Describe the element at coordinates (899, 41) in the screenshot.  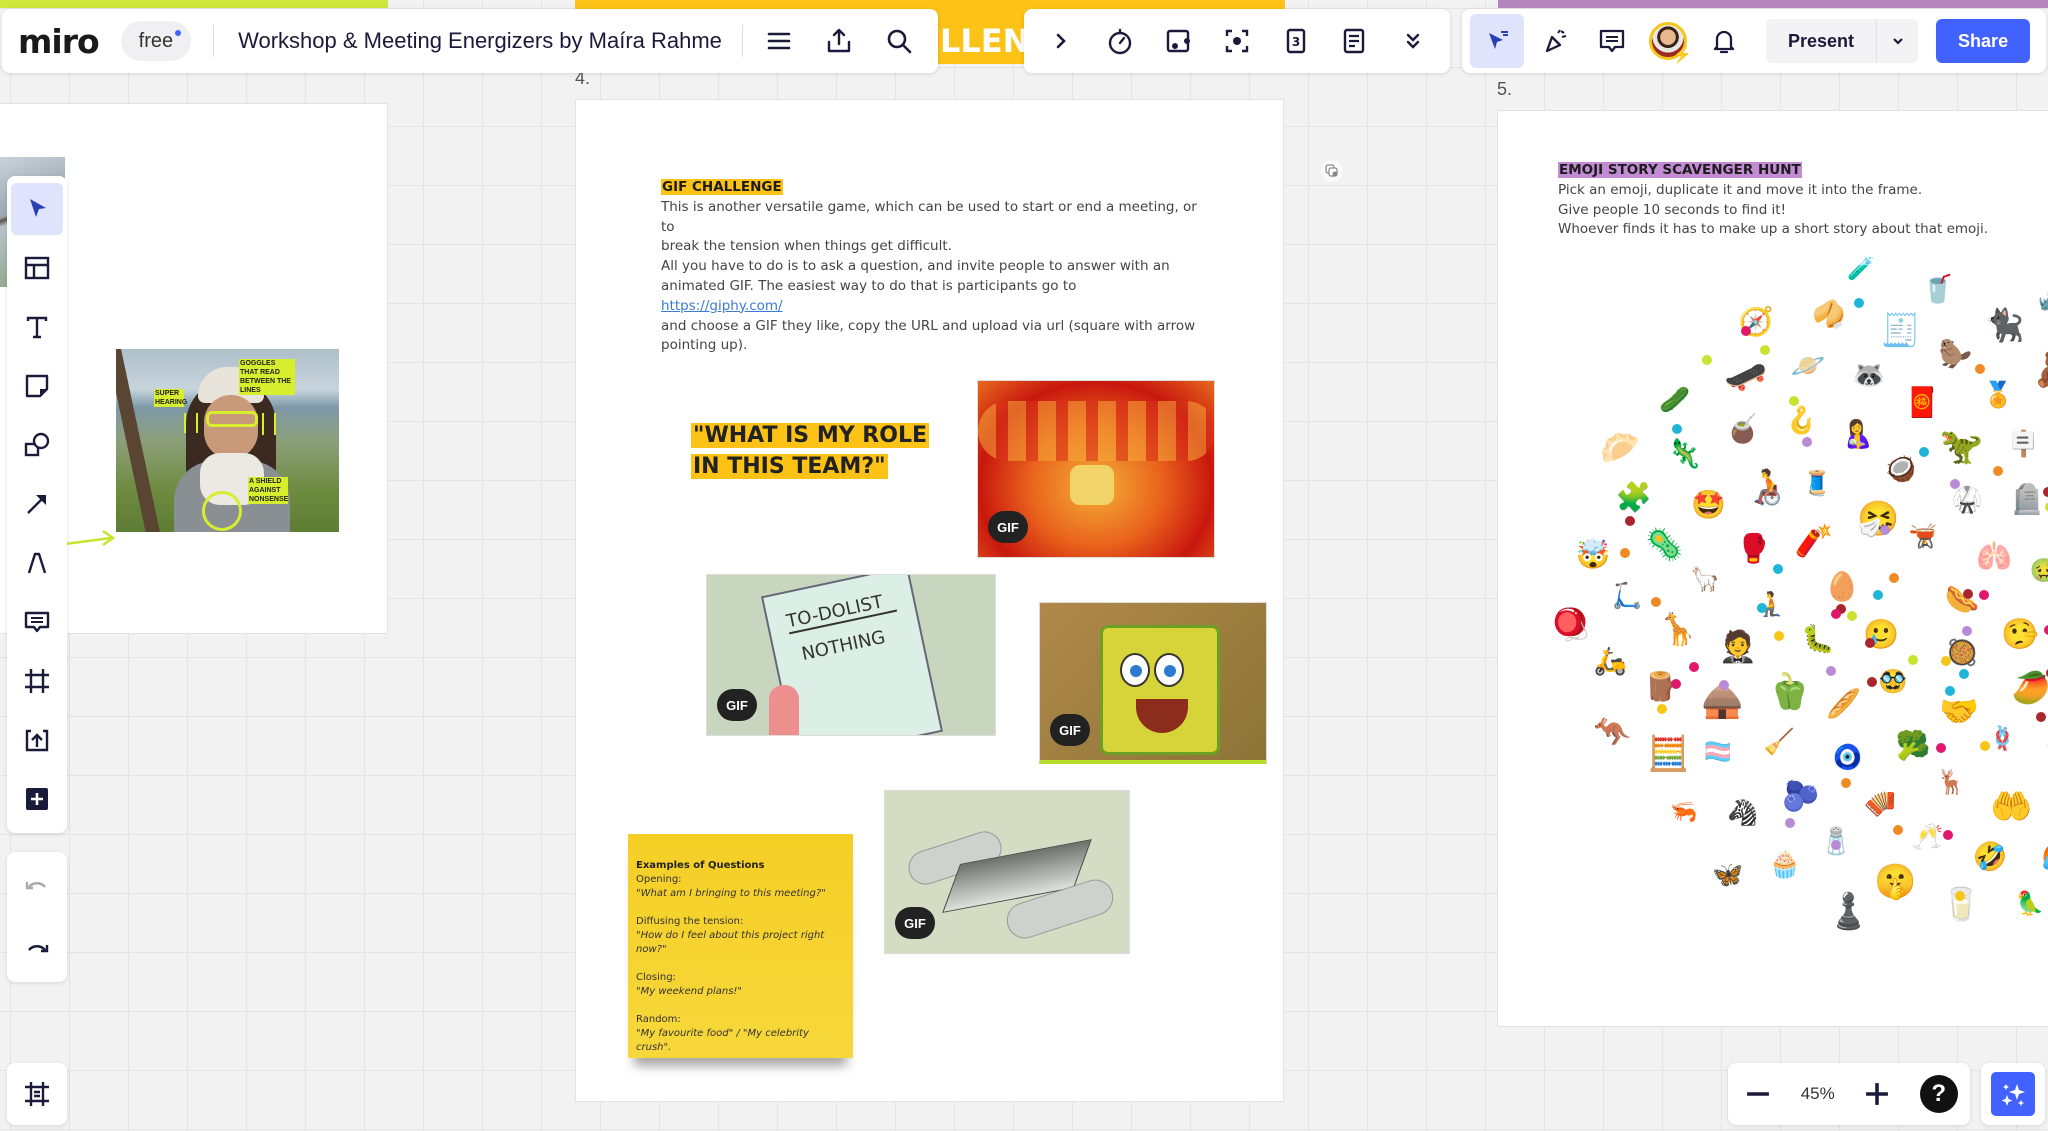
I see `search-button` at that location.